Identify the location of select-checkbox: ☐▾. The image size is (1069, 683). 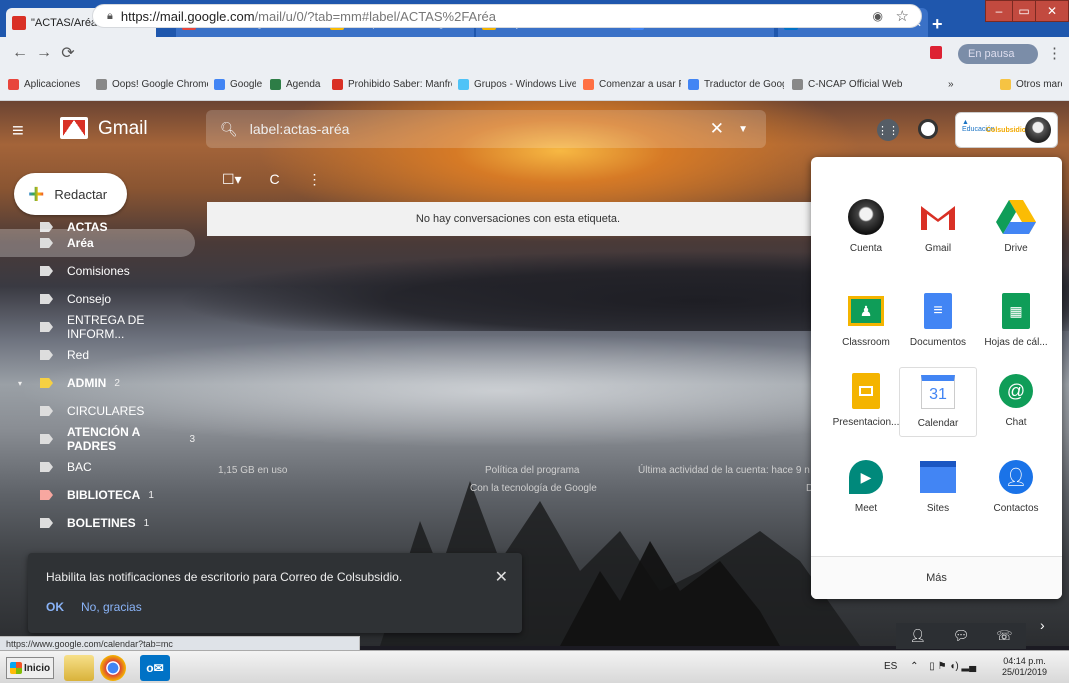
(232, 179).